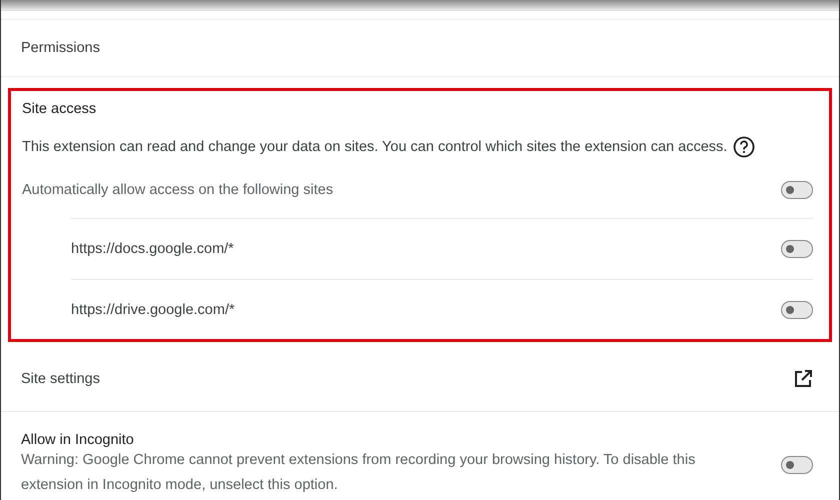 The width and height of the screenshot is (840, 500). Describe the element at coordinates (375, 147) in the screenshot. I see `description-text: This extension can read and change your data on sites. You can control which sites the extension can access.` at that location.